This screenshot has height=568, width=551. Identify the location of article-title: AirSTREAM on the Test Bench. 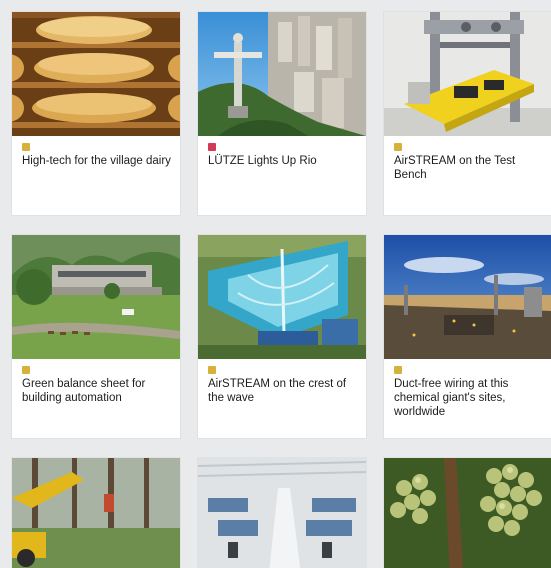
(469, 168).